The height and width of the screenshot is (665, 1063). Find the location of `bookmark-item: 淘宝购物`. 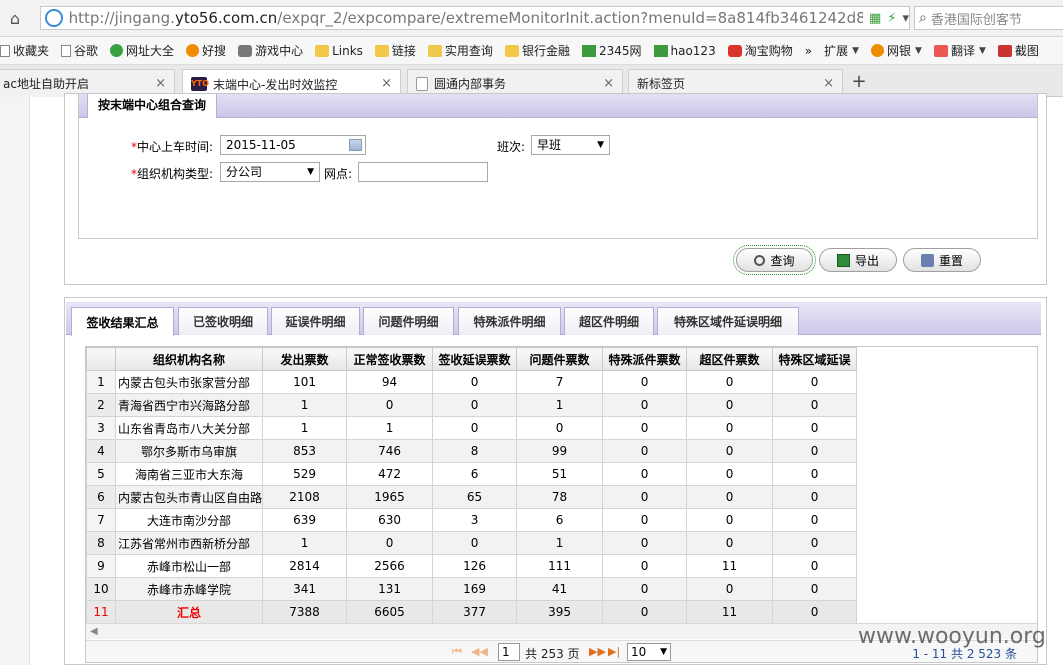

bookmark-item: 淘宝购物 is located at coordinates (760, 50).